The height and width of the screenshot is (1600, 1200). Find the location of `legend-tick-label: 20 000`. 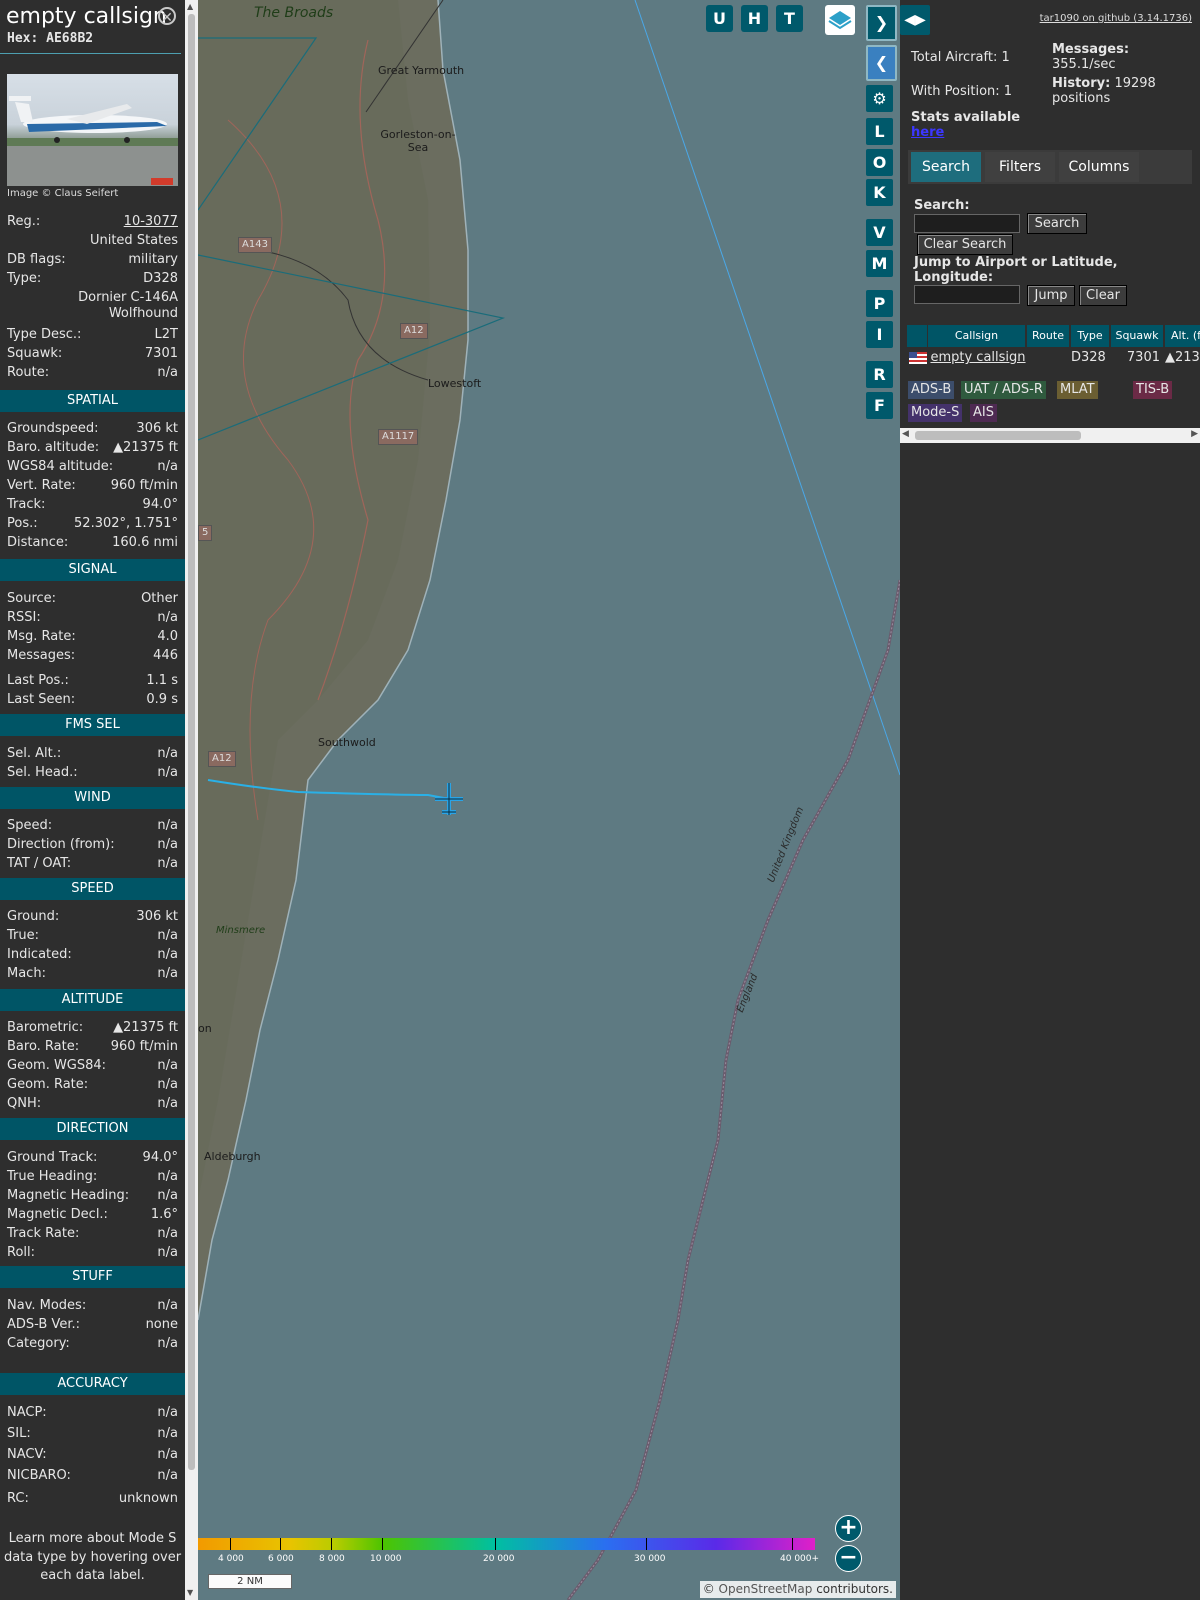

legend-tick-label: 20 000 is located at coordinates (499, 1559).